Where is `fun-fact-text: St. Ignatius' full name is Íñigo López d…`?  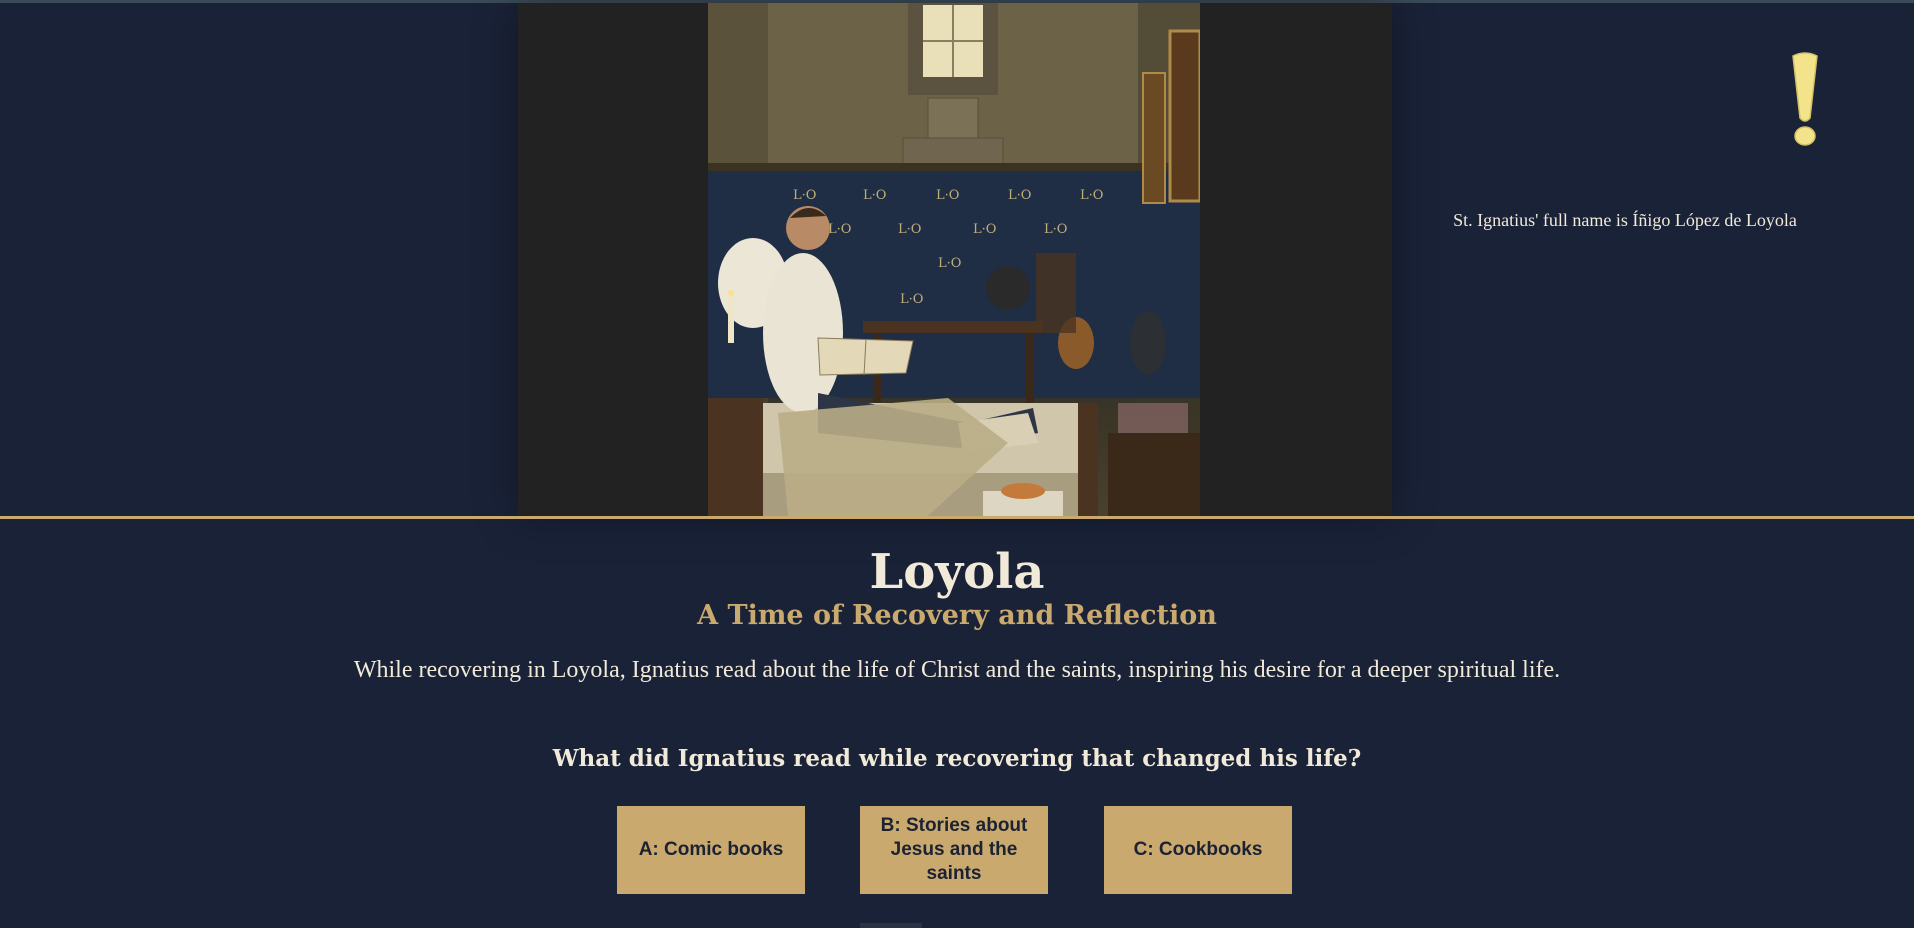
fun-fact-text: St. Ignatius' full name is Íñigo López d… is located at coordinates (1625, 220).